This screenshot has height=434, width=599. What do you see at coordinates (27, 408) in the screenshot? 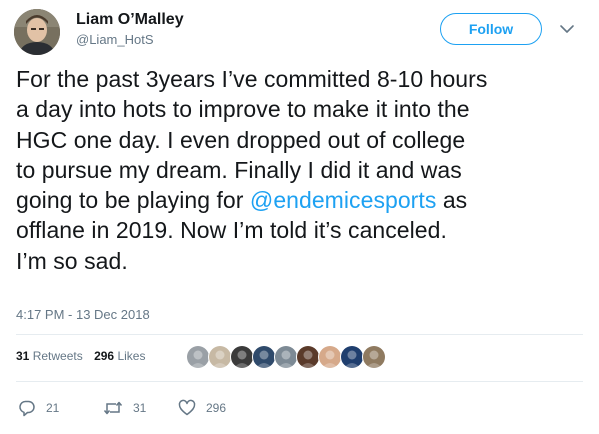
I see `reply-icon` at bounding box center [27, 408].